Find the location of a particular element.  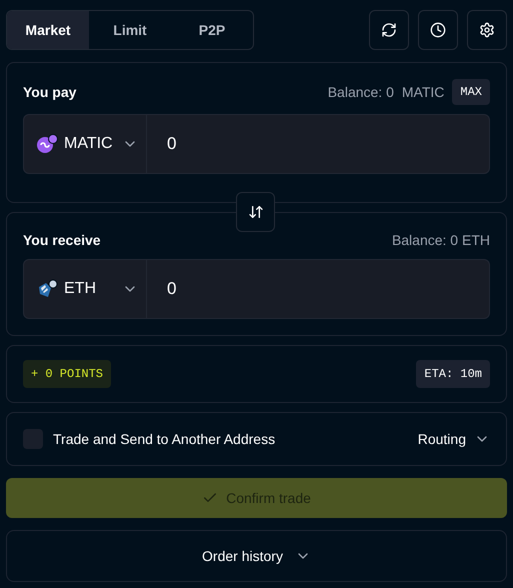

balance-token: MATIC is located at coordinates (423, 92).